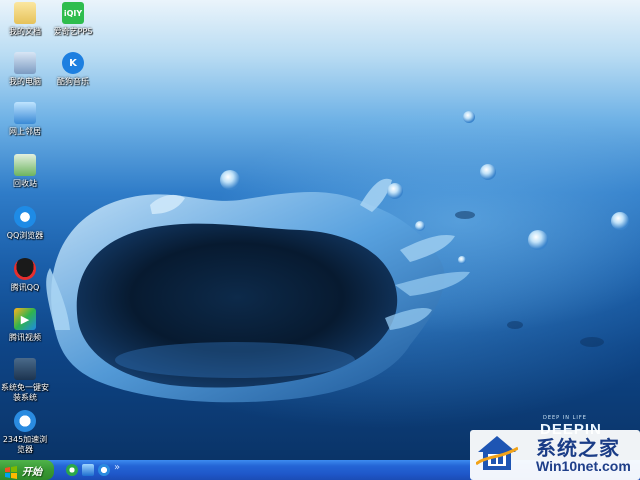 Image resolution: width=640 pixels, height=480 pixels. I want to click on watermark-title: 系统之家, so click(578, 448).